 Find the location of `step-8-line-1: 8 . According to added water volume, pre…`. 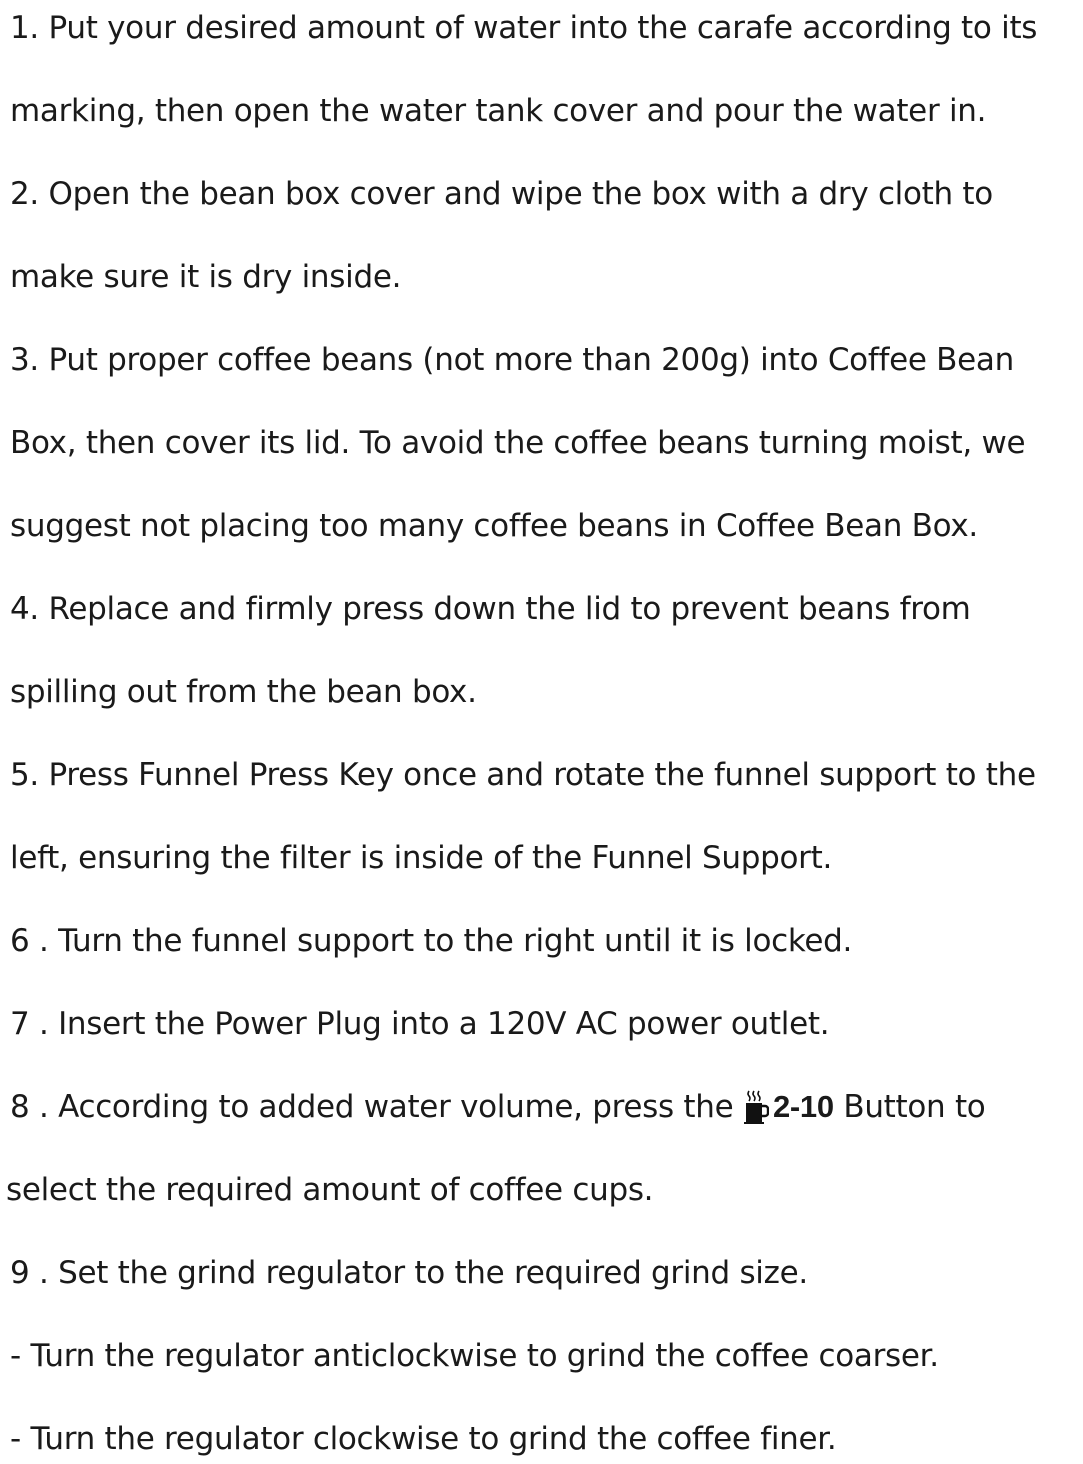

step-8-line-1: 8 . According to added water volume, pre… is located at coordinates (498, 1107).